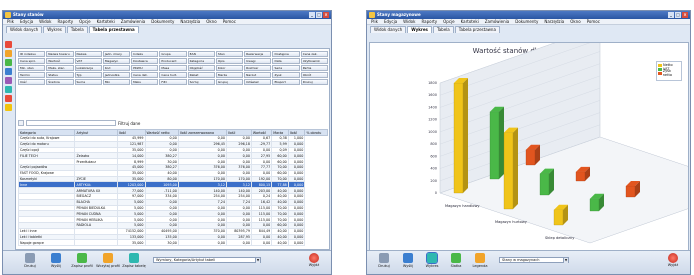 This screenshot has width=694, height=275. What do you see at coordinates (26, 21) in the screenshot?
I see `menu-item: Edycja` at bounding box center [26, 21].